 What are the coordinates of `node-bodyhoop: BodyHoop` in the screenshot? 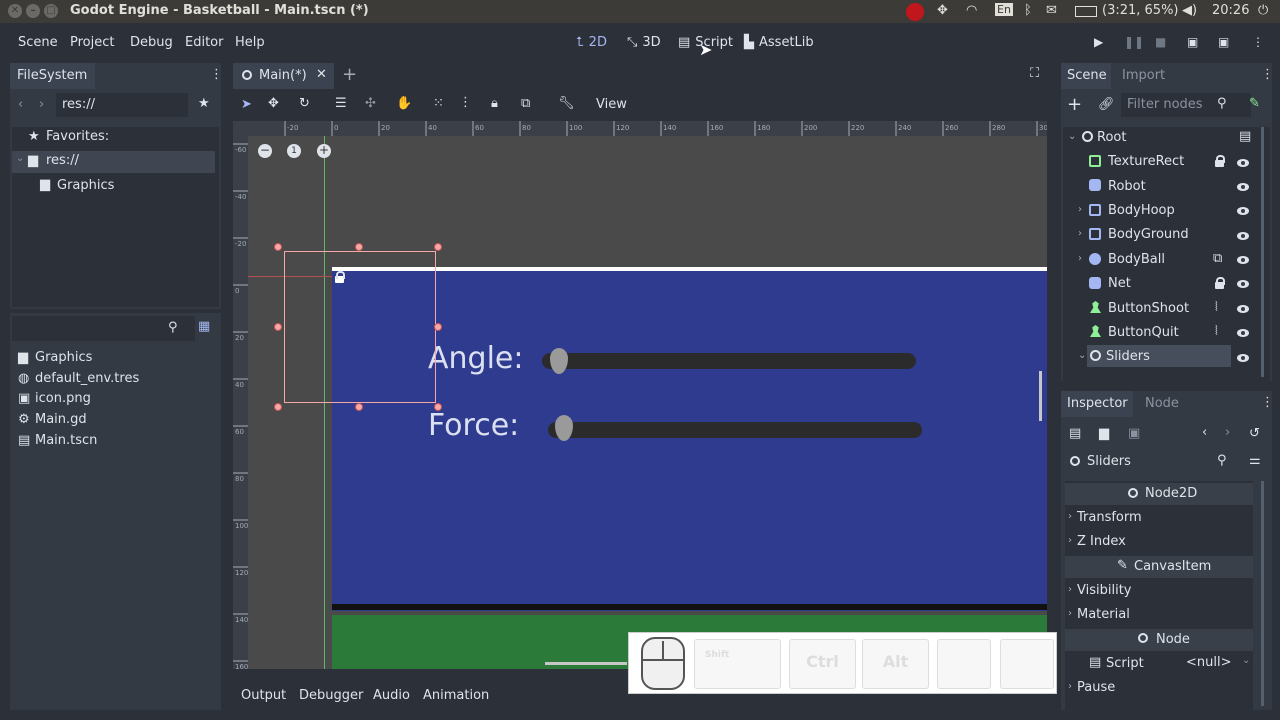 It's located at (1141, 210).